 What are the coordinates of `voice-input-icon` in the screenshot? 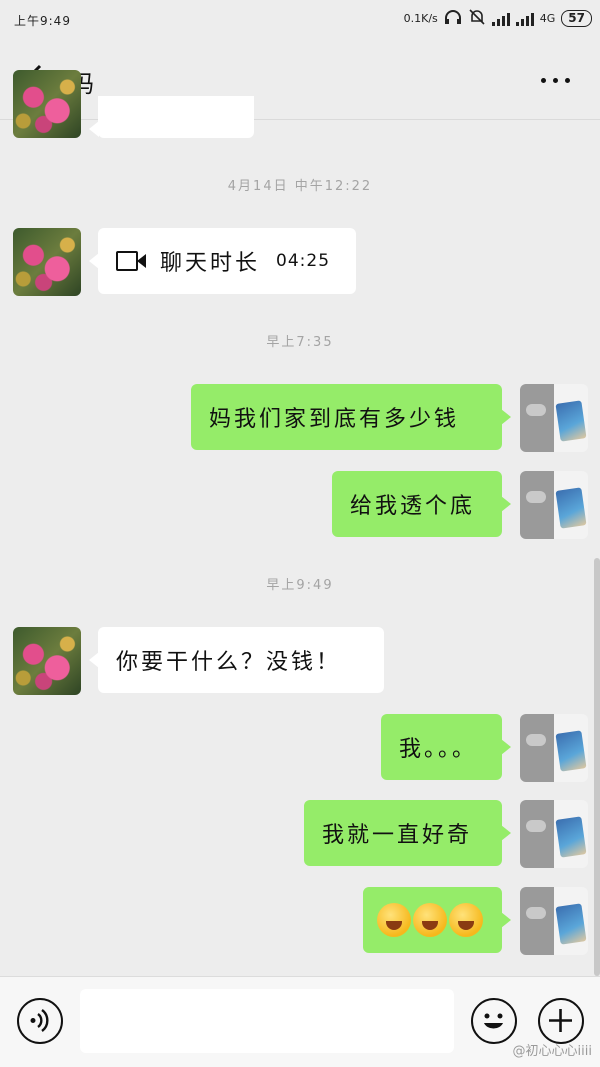 It's located at (40, 1021).